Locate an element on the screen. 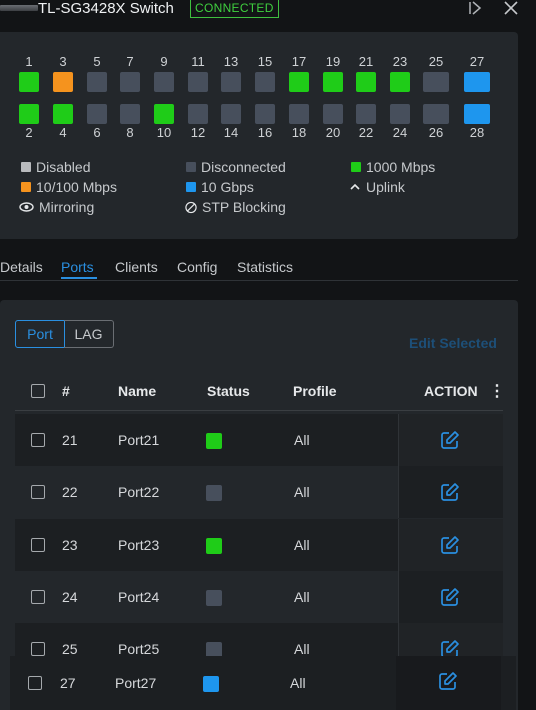 This screenshot has height=710, width=536. select-all-checkbox is located at coordinates (38, 391).